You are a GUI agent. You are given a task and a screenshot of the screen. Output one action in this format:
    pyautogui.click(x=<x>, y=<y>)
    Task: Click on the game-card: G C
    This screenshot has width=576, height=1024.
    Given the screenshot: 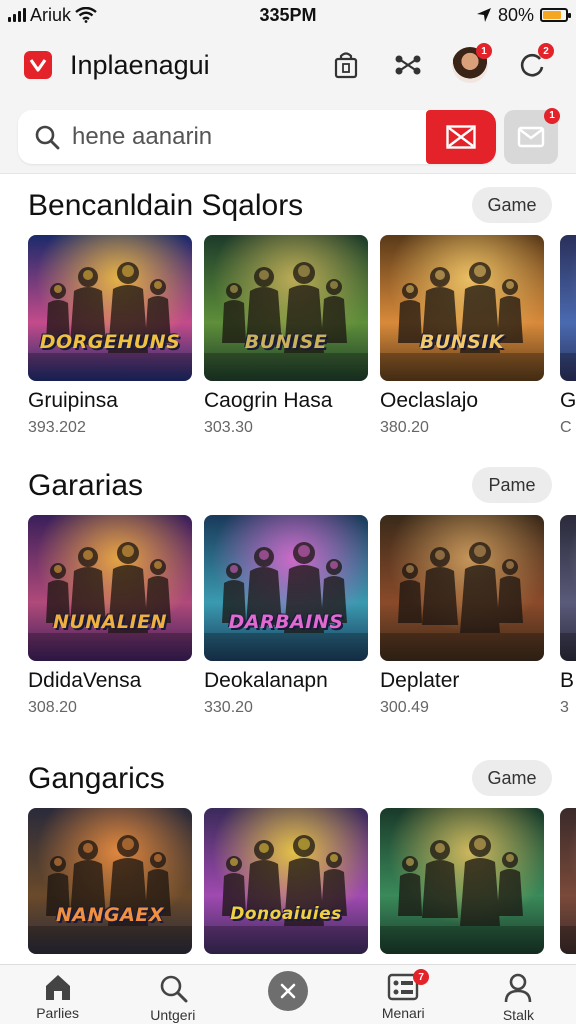 What is the action you would take?
    pyautogui.click(x=568, y=336)
    